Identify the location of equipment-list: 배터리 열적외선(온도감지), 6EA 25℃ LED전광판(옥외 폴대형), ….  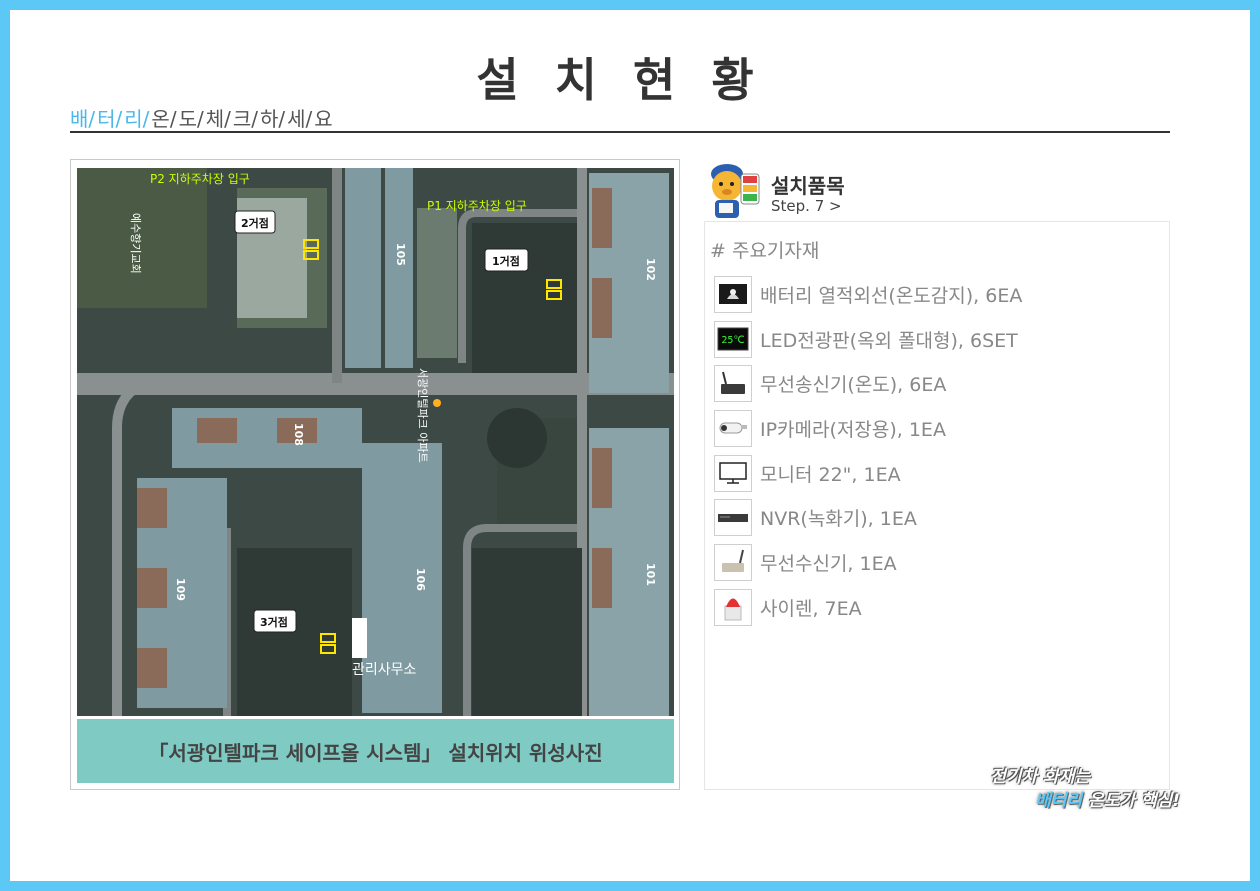
(868, 451).